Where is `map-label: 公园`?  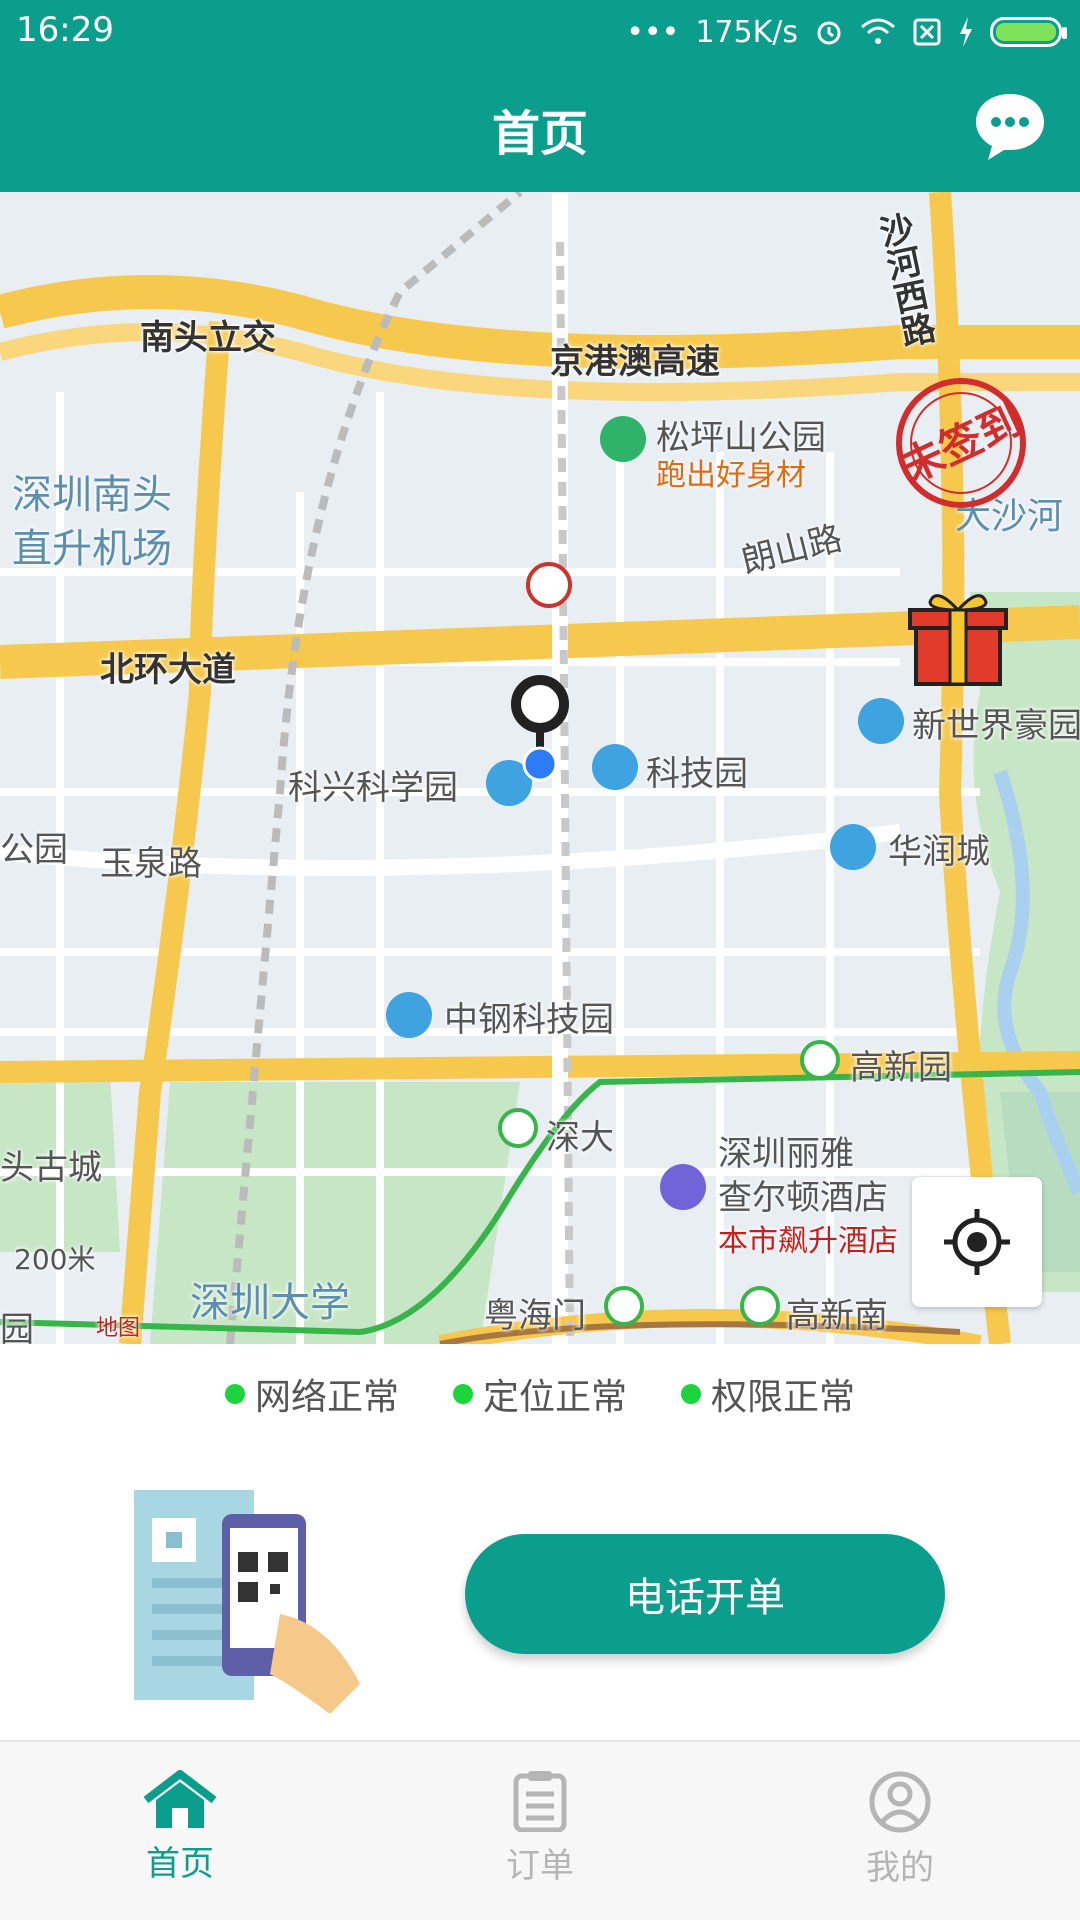
map-label: 公园 is located at coordinates (34, 850).